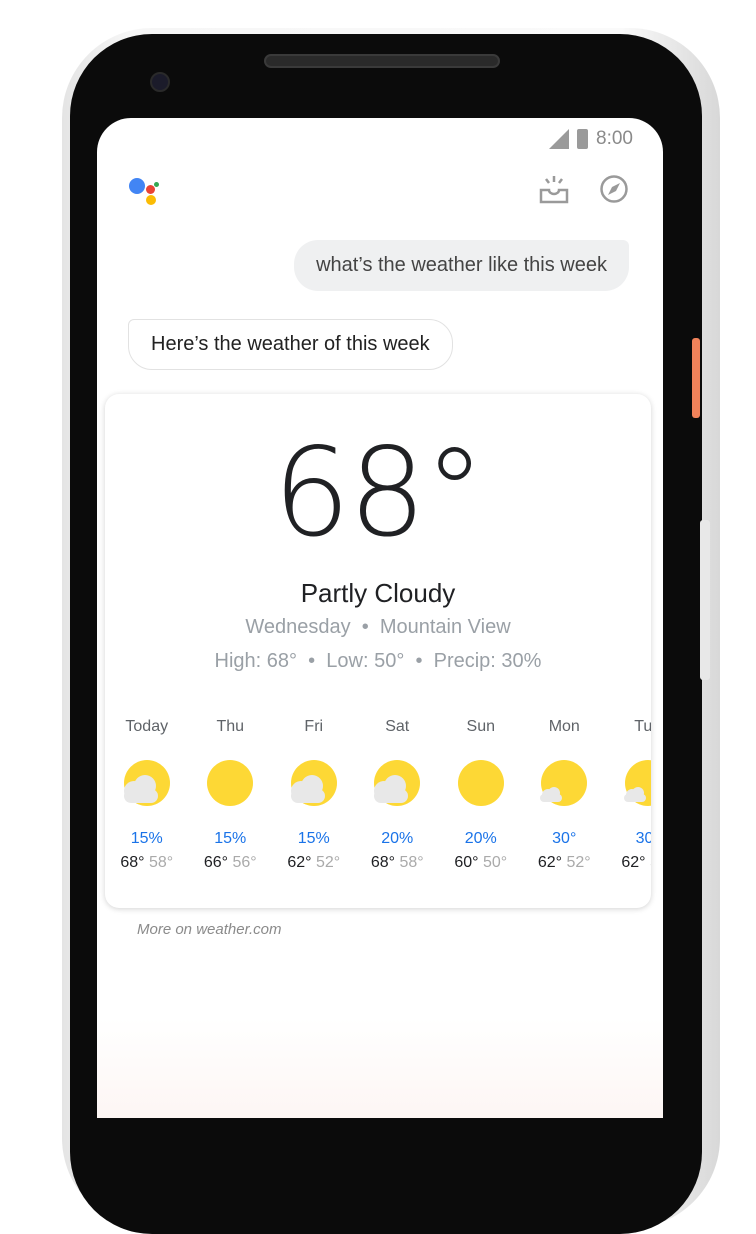 The height and width of the screenshot is (1234, 756). Describe the element at coordinates (298, 627) in the screenshot. I see `day-label: Wednesday` at that location.